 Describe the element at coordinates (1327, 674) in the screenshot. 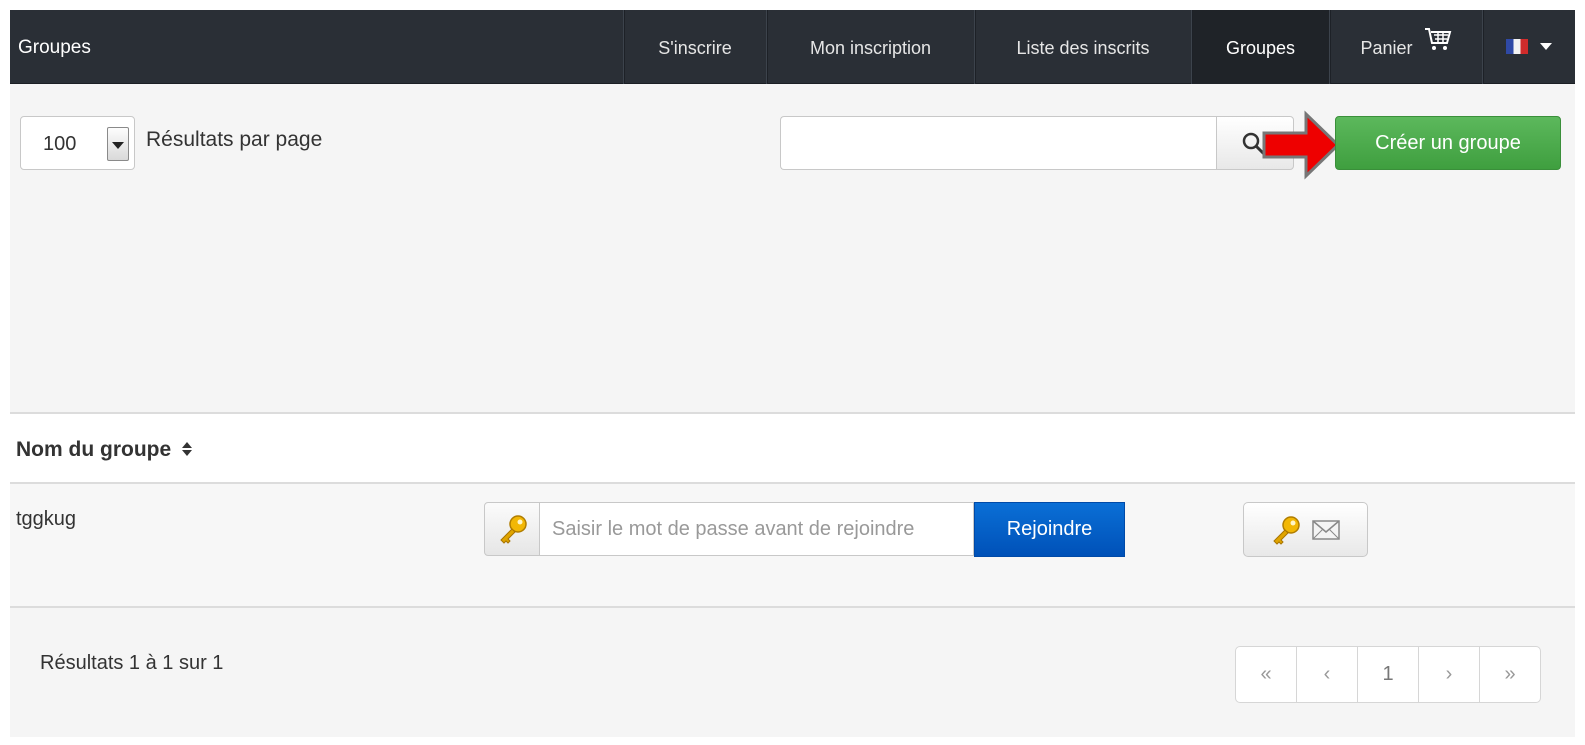

I see `pagination-prev: ‹` at that location.